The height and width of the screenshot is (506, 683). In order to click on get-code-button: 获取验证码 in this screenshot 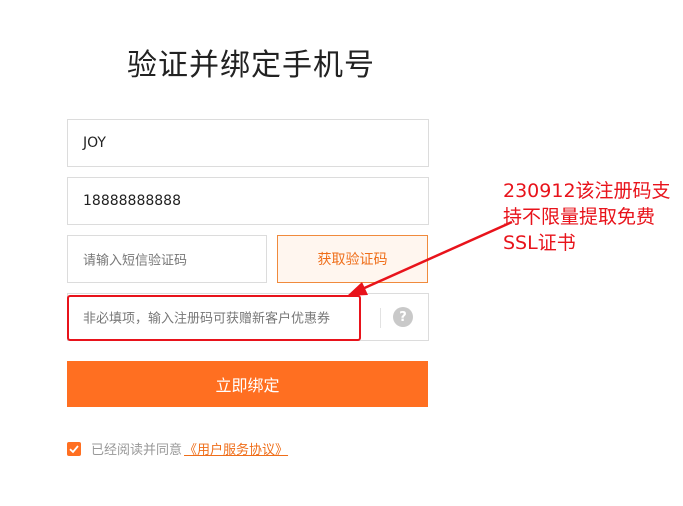, I will do `click(352, 259)`.